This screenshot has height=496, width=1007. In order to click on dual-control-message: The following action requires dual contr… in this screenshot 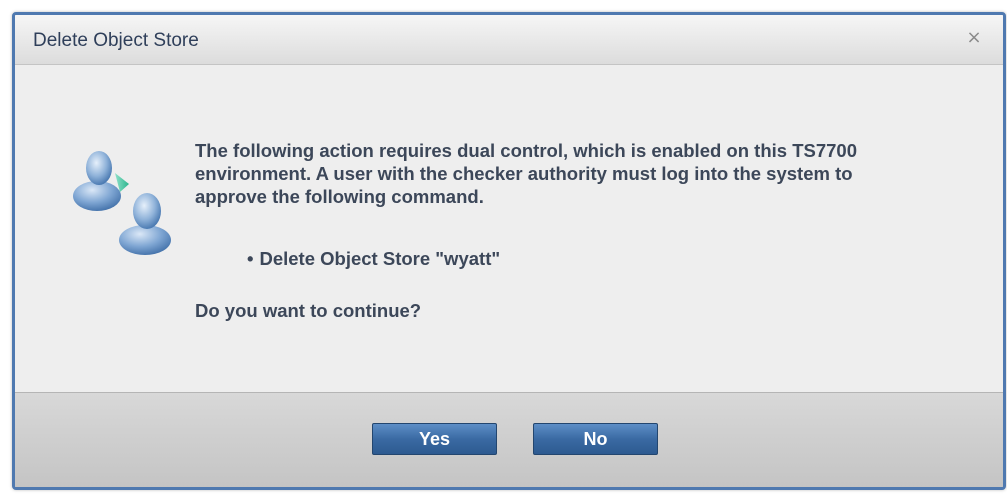, I will do `click(526, 173)`.